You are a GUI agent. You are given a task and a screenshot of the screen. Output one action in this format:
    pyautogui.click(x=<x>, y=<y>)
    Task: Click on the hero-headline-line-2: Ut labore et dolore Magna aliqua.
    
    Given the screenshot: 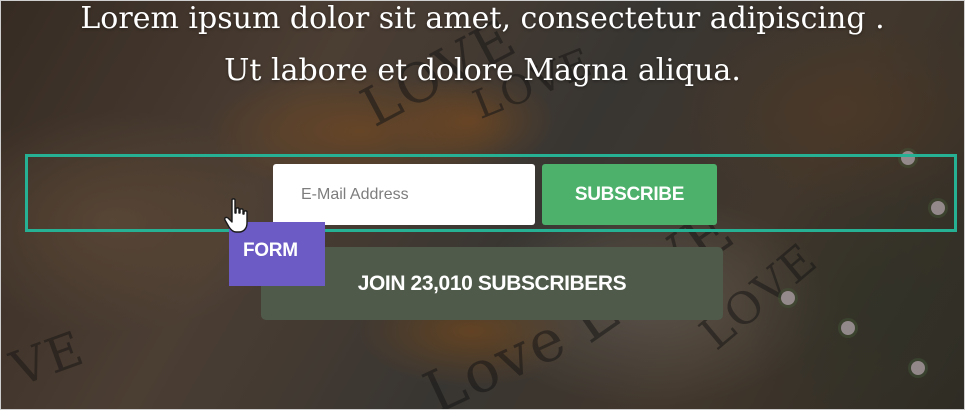 What is the action you would take?
    pyautogui.click(x=482, y=70)
    